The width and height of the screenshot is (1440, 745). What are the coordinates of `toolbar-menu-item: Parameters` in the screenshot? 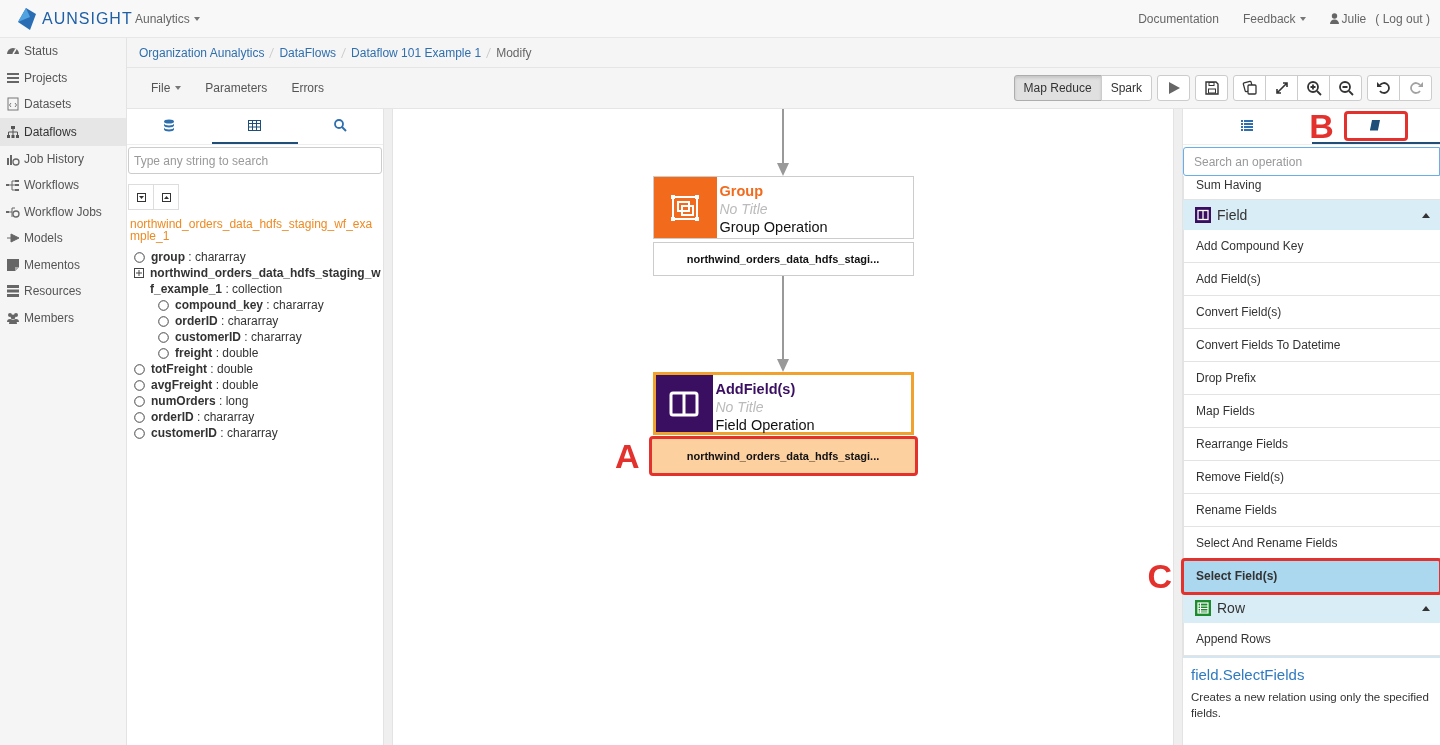 It's located at (236, 88).